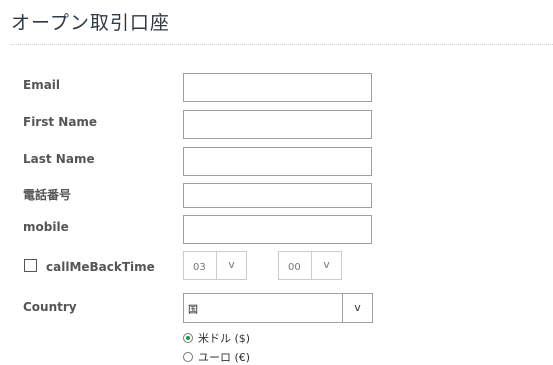 The width and height of the screenshot is (553, 365). Describe the element at coordinates (224, 357) in the screenshot. I see `currency-label-eur: ユーロ (€)` at that location.